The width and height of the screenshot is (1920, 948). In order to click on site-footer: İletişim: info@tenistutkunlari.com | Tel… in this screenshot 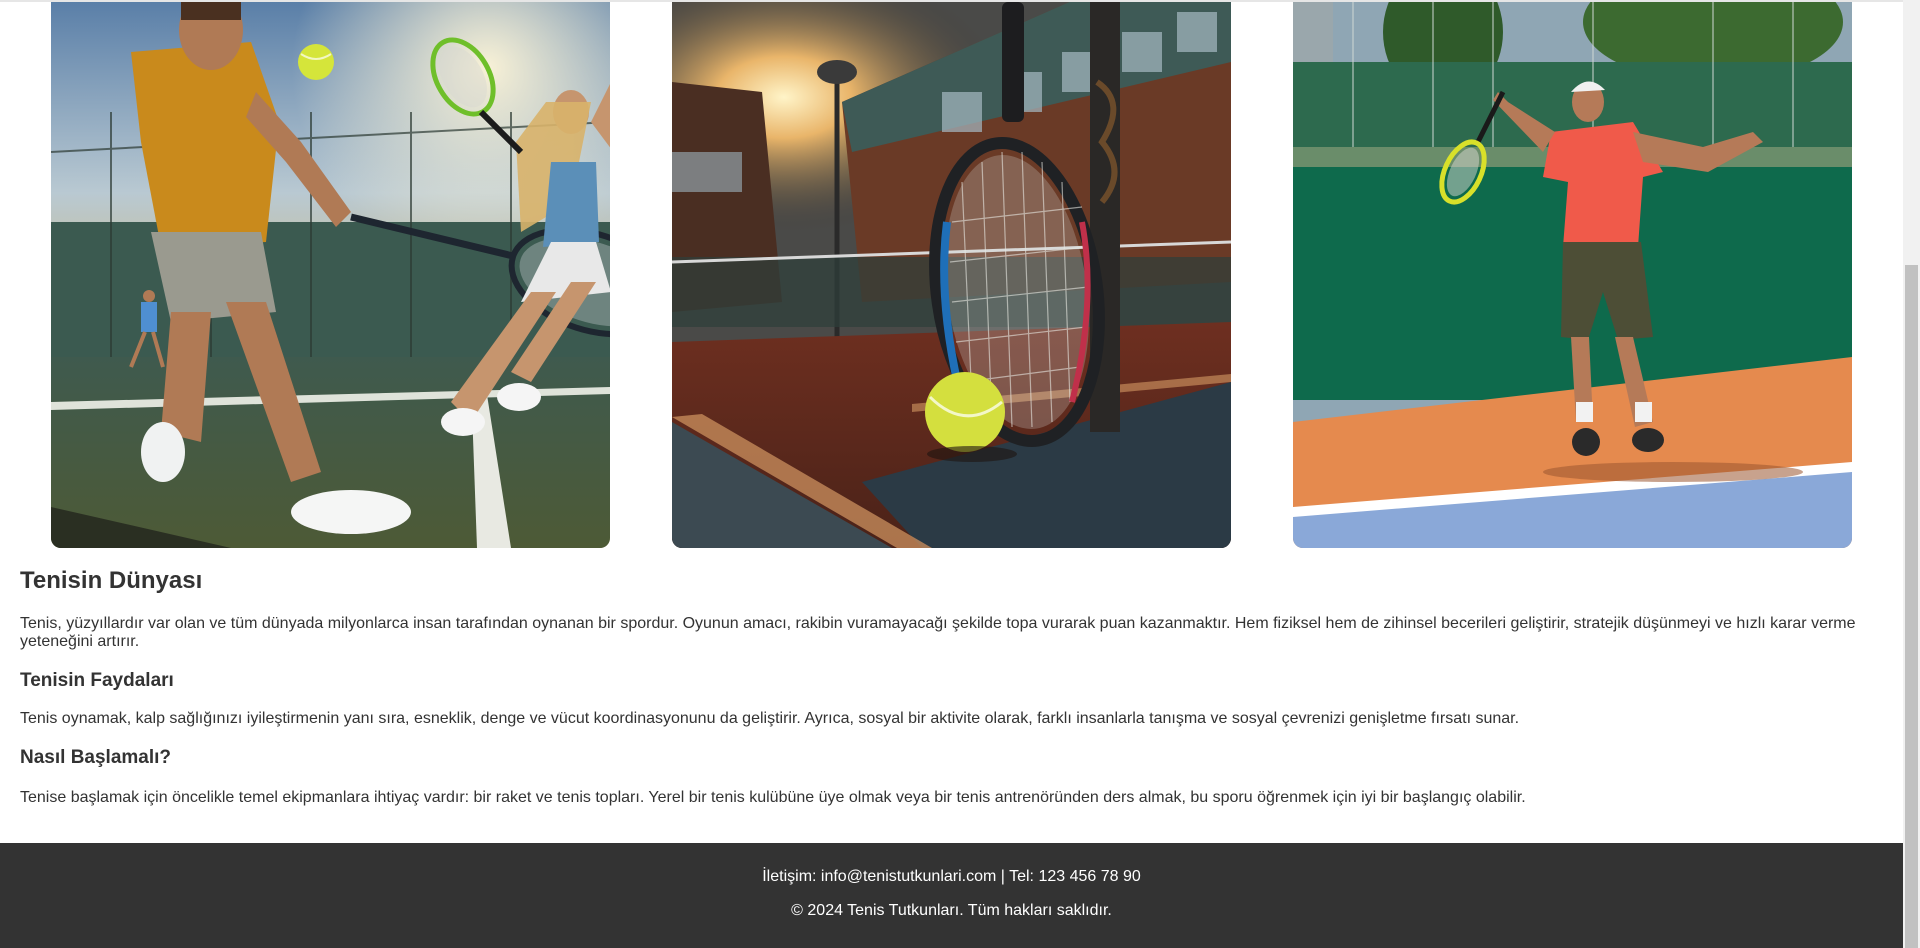, I will do `click(951, 895)`.